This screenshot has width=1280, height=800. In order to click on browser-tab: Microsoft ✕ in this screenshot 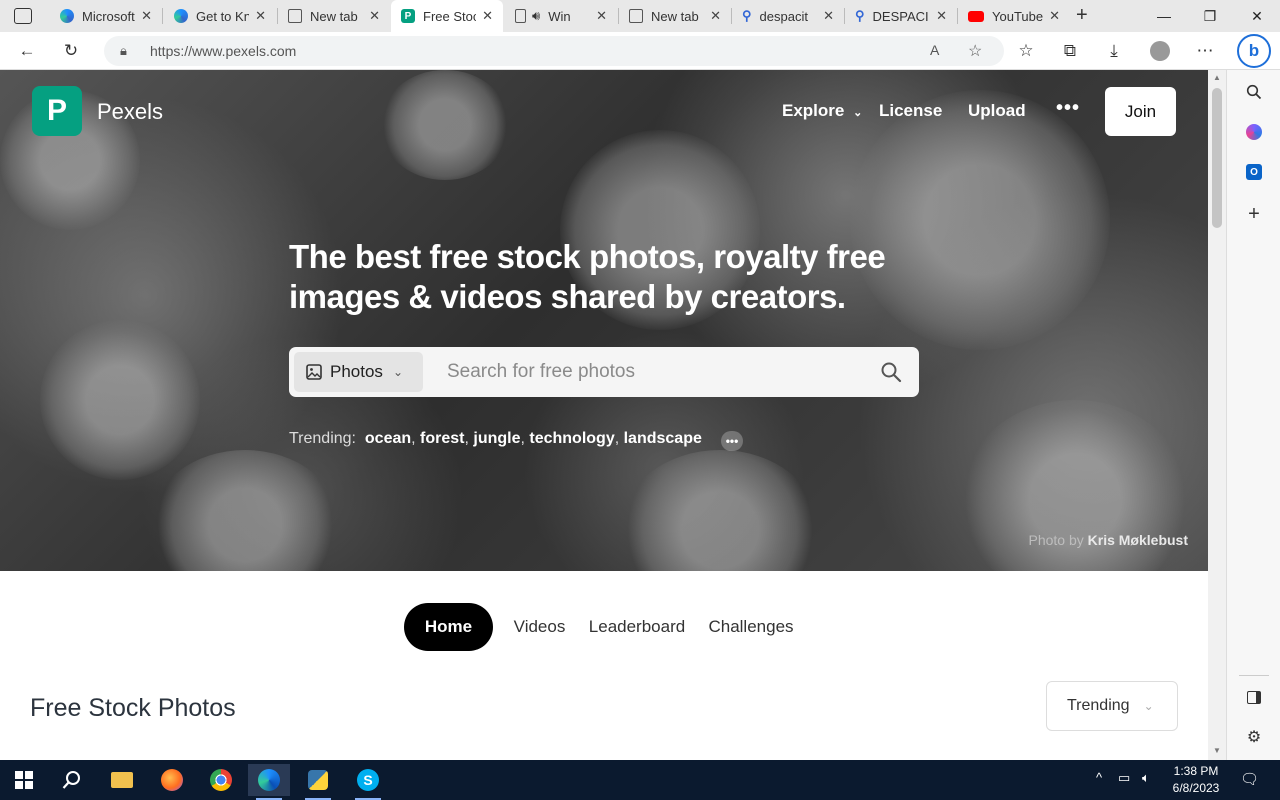, I will do `click(106, 16)`.